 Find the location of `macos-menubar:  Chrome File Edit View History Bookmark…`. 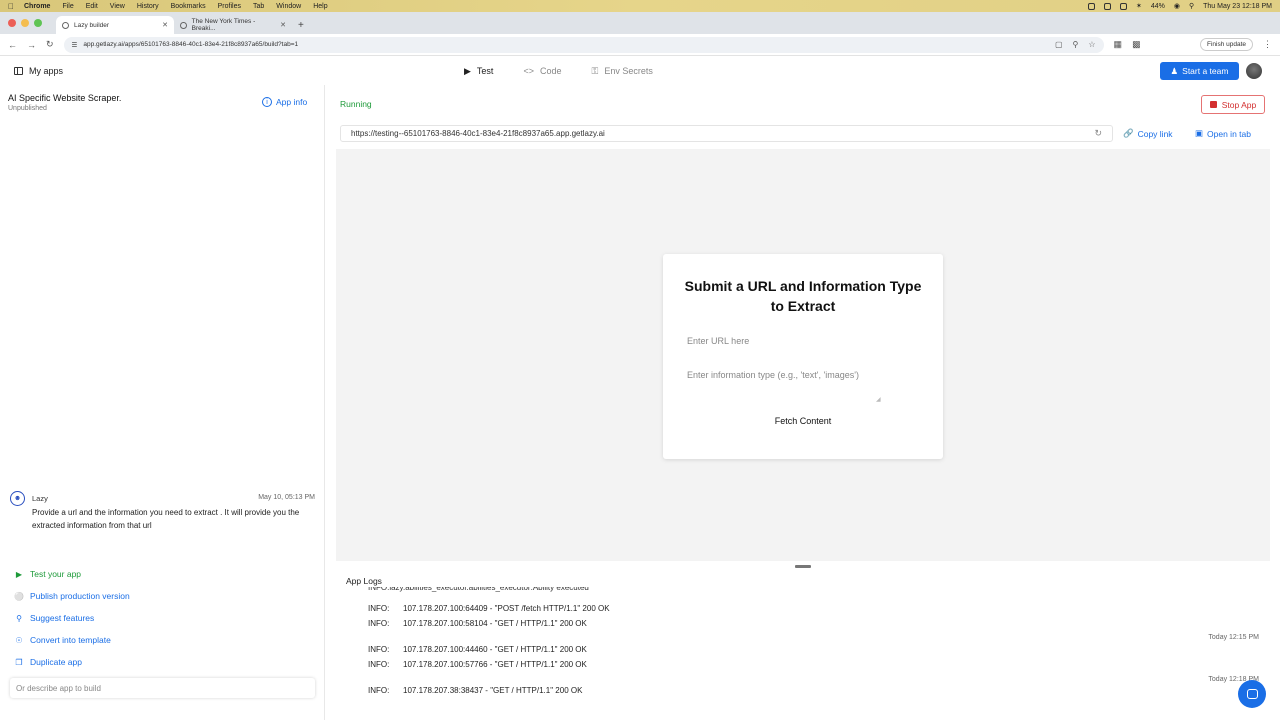

macos-menubar:  Chrome File Edit View History Bookmark… is located at coordinates (640, 6).